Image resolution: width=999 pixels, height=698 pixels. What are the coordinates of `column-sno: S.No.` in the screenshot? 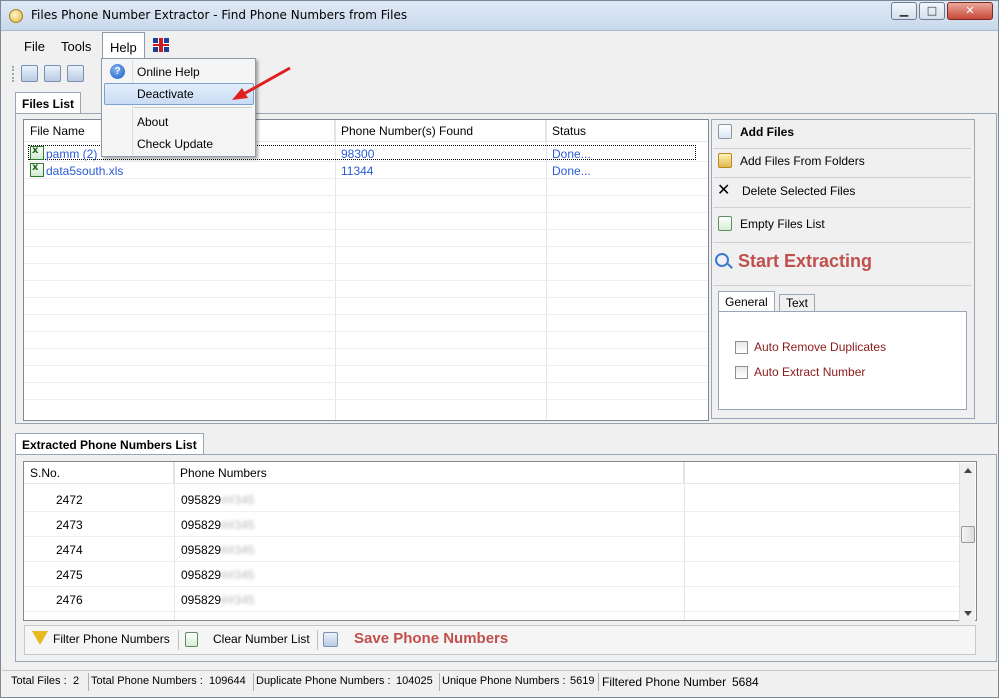 It's located at (99, 473).